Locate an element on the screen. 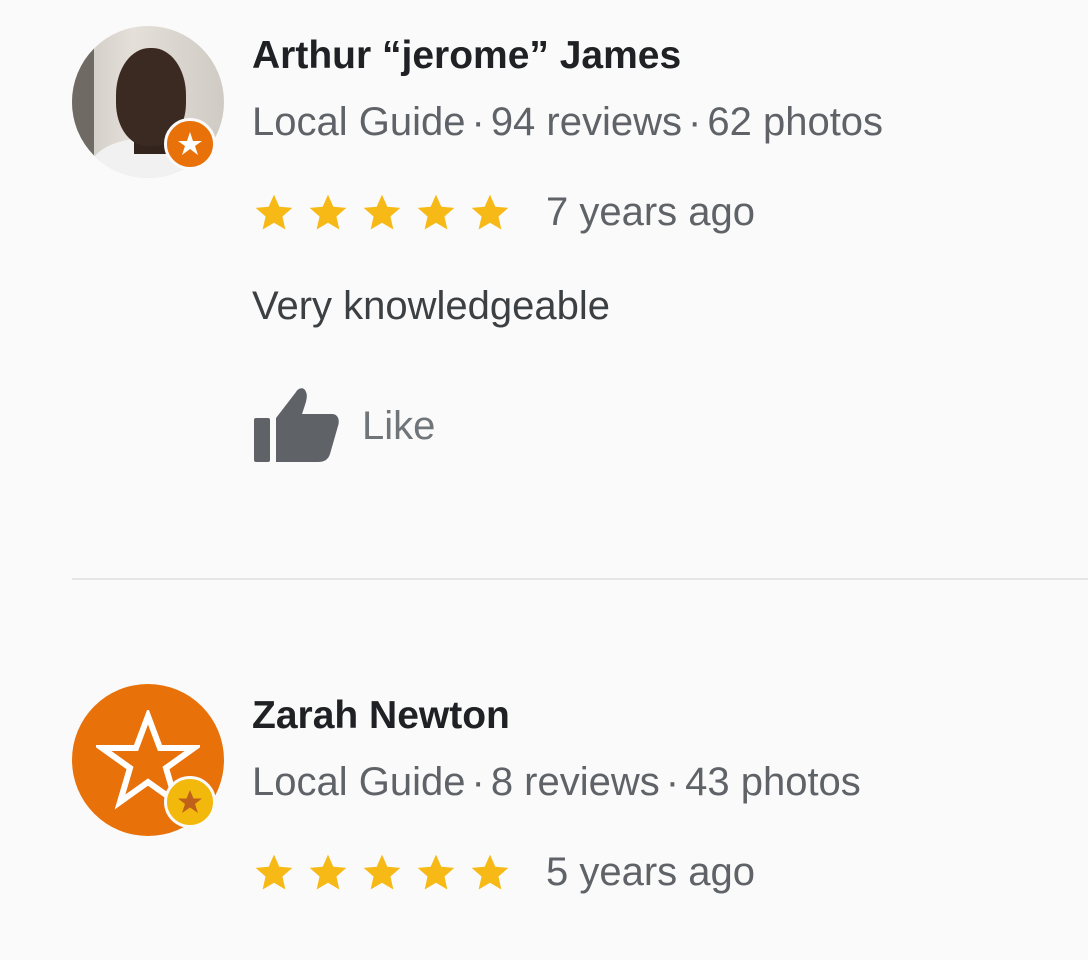  divider is located at coordinates (580, 579).